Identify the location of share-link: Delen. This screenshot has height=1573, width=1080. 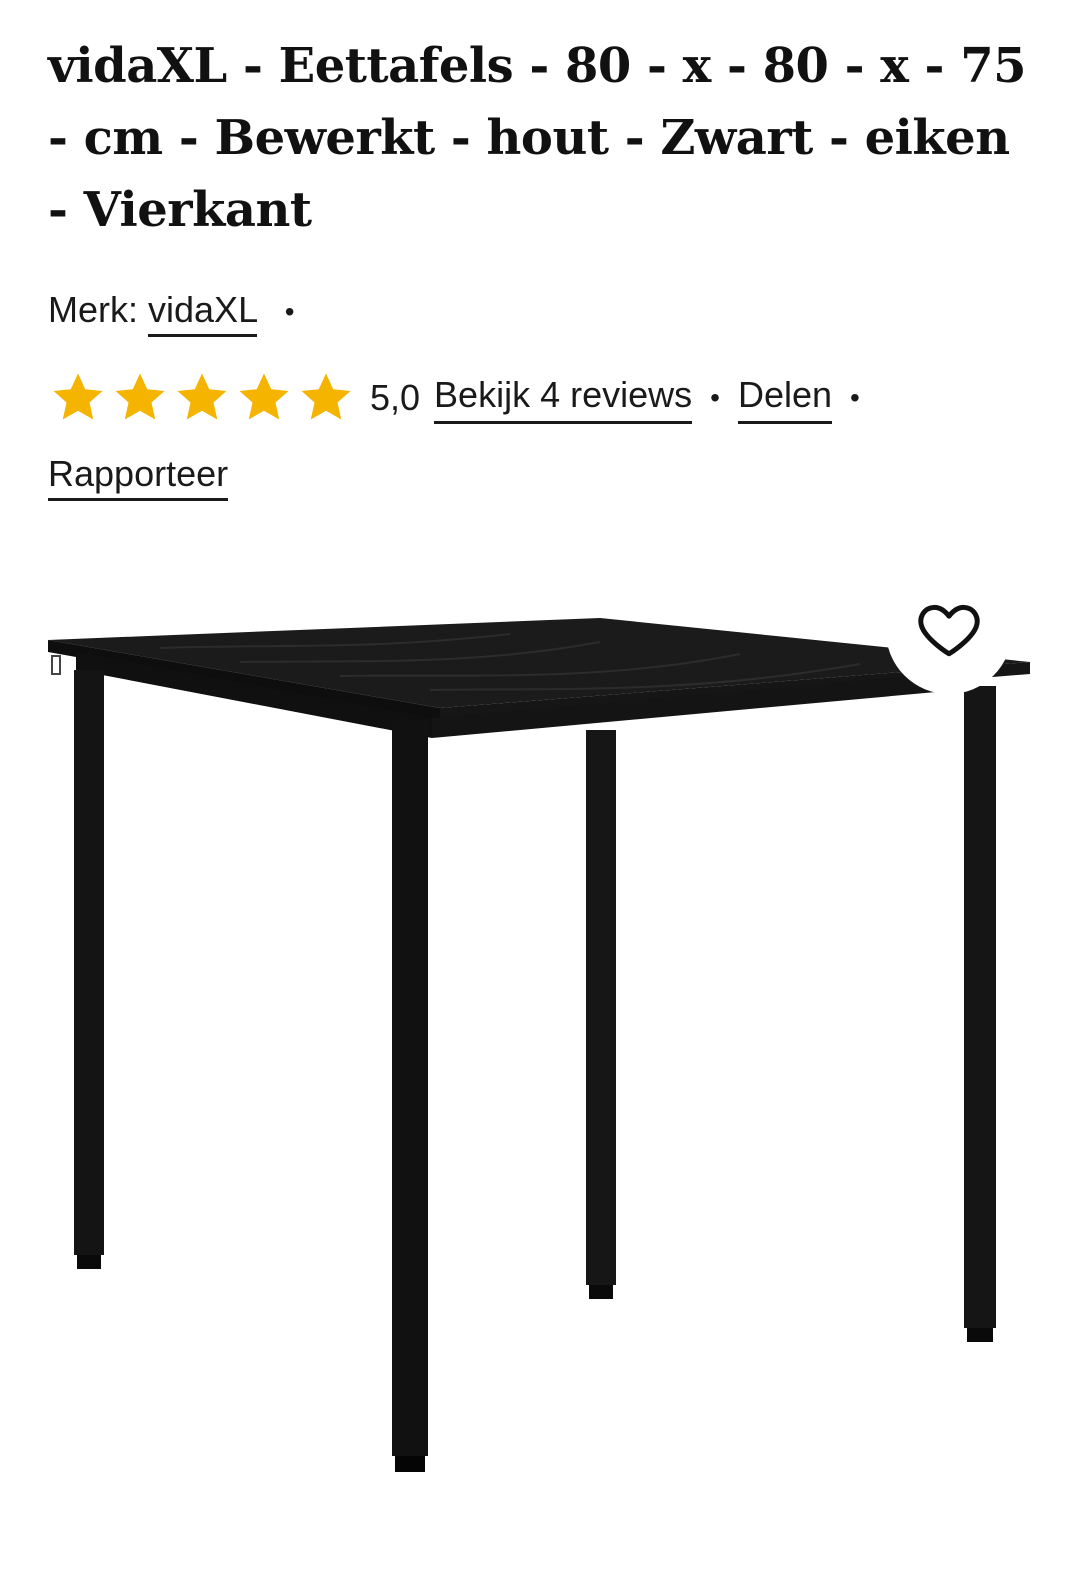
(785, 398).